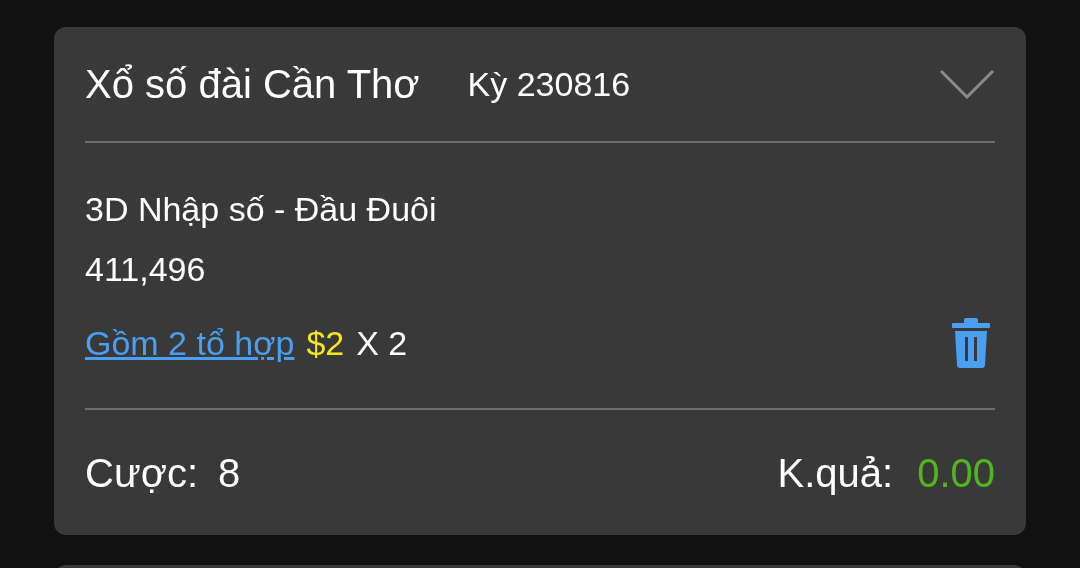 The width and height of the screenshot is (1080, 568). Describe the element at coordinates (261, 209) in the screenshot. I see `bet-type: 3D Nhập số - Đầu Đuôi` at that location.